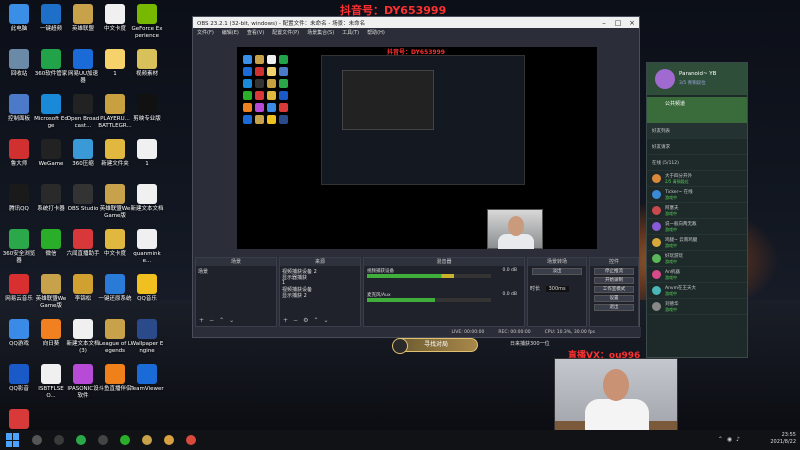 The image size is (800, 450). I want to click on desktop-icon: 360软件管家, so click(51, 63).